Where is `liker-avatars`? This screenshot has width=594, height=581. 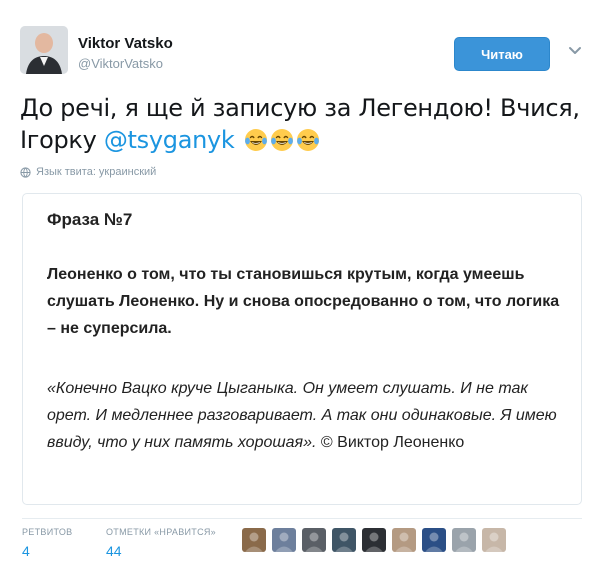 liker-avatars is located at coordinates (374, 540).